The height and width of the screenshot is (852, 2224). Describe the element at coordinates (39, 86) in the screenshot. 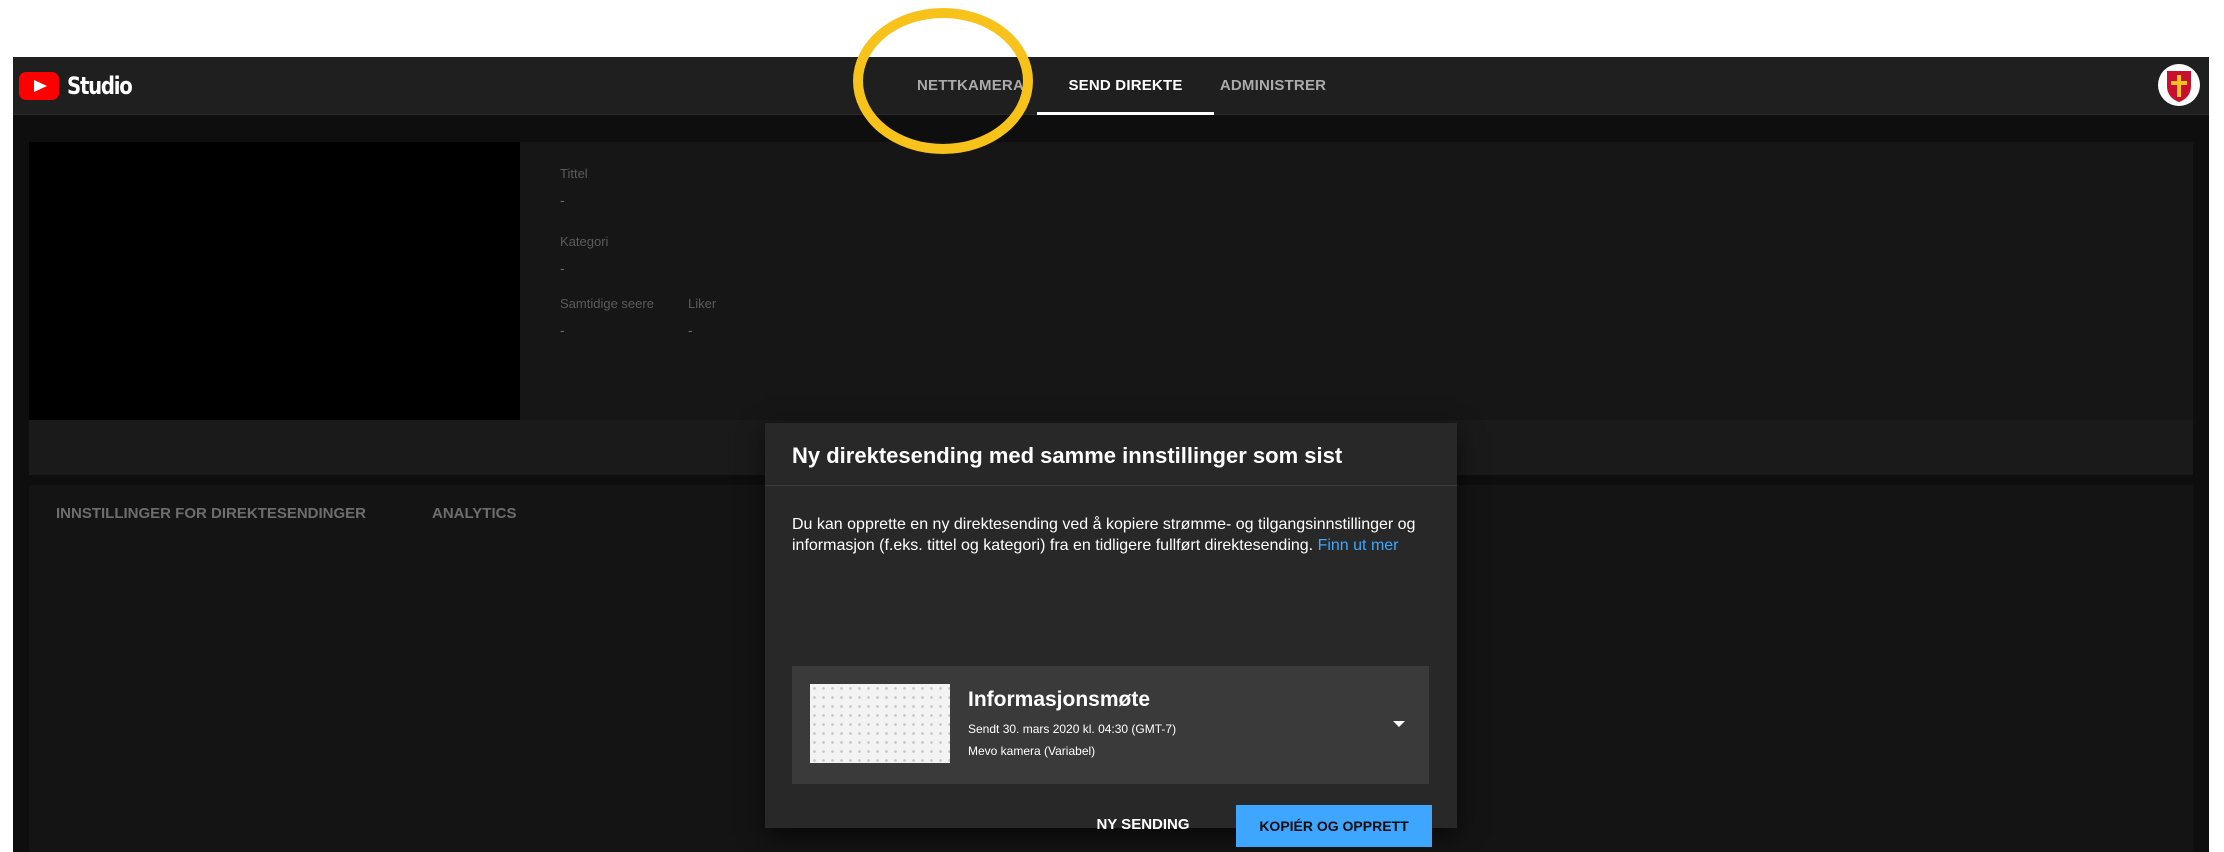

I see `youtube-play-icon` at that location.